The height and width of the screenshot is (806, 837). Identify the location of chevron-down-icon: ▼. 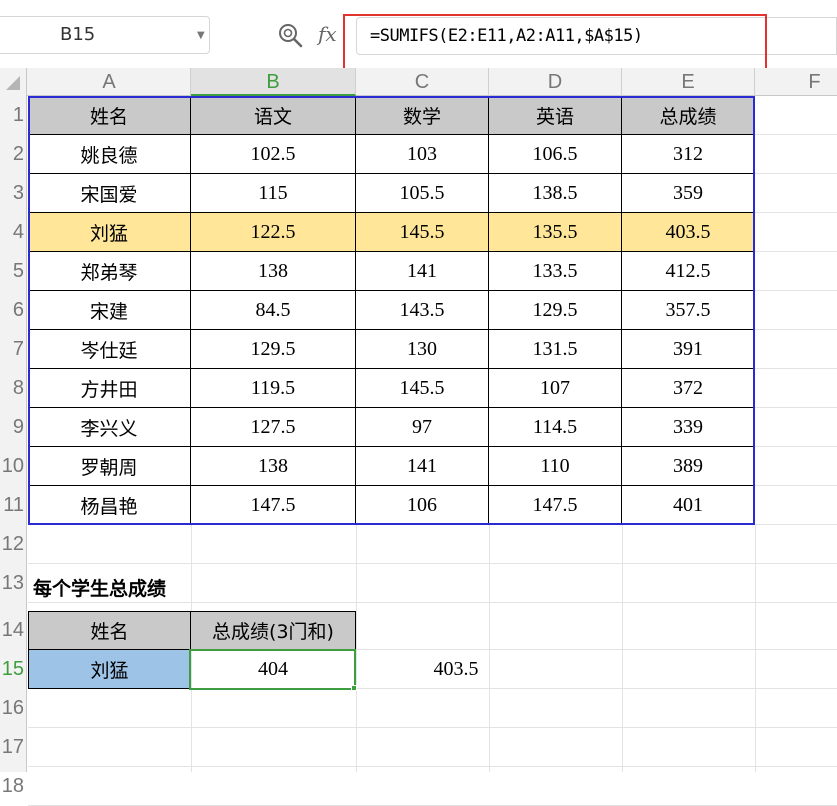
(201, 35).